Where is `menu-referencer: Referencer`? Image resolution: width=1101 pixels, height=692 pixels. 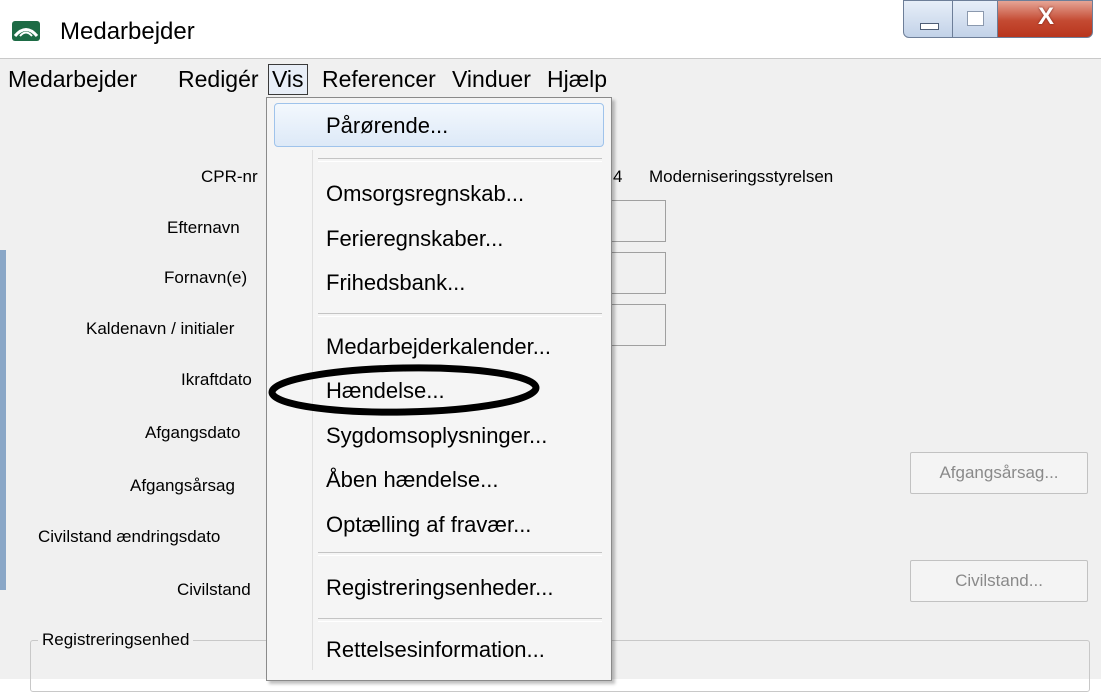
menu-referencer: Referencer is located at coordinates (379, 79).